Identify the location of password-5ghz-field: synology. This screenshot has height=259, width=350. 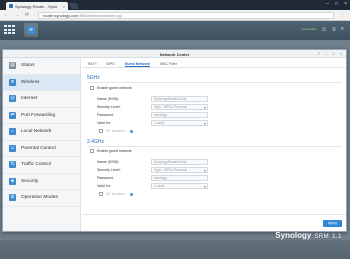
(179, 115).